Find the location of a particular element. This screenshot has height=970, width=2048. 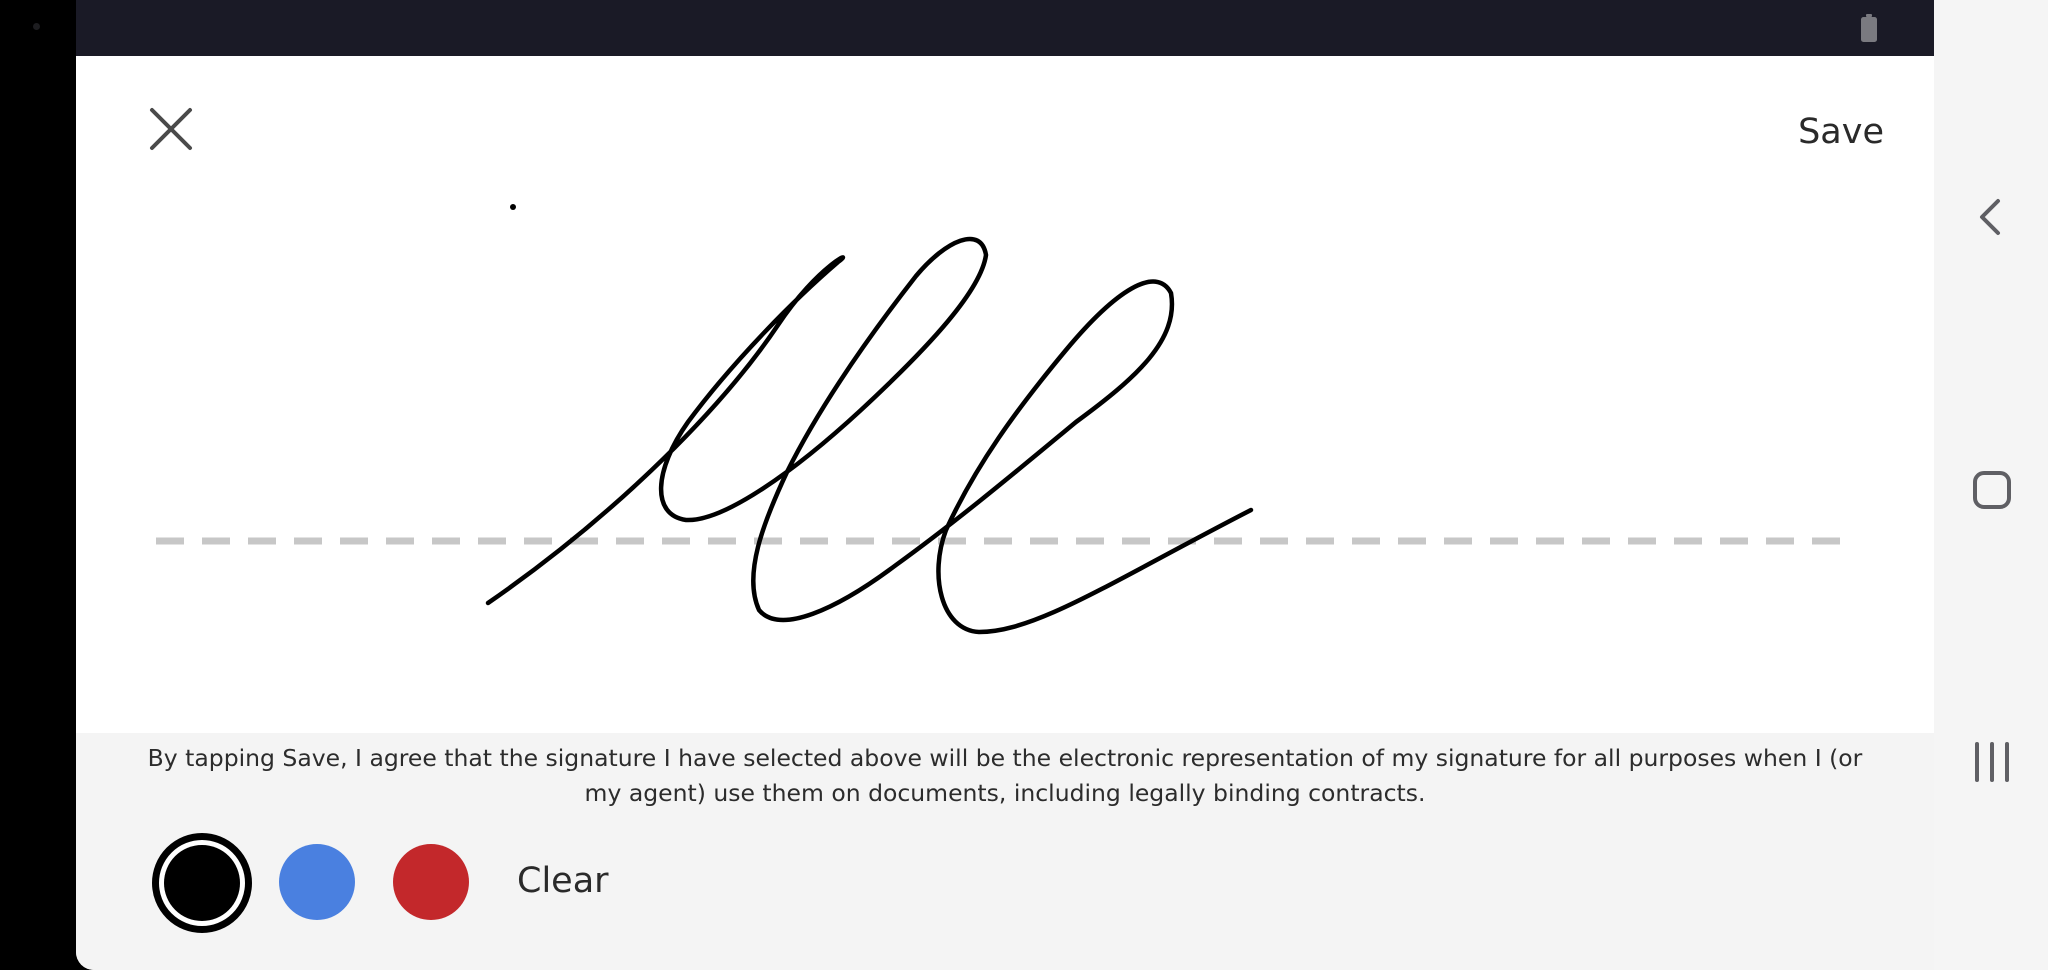

back-chevron-icon is located at coordinates (1990, 217).